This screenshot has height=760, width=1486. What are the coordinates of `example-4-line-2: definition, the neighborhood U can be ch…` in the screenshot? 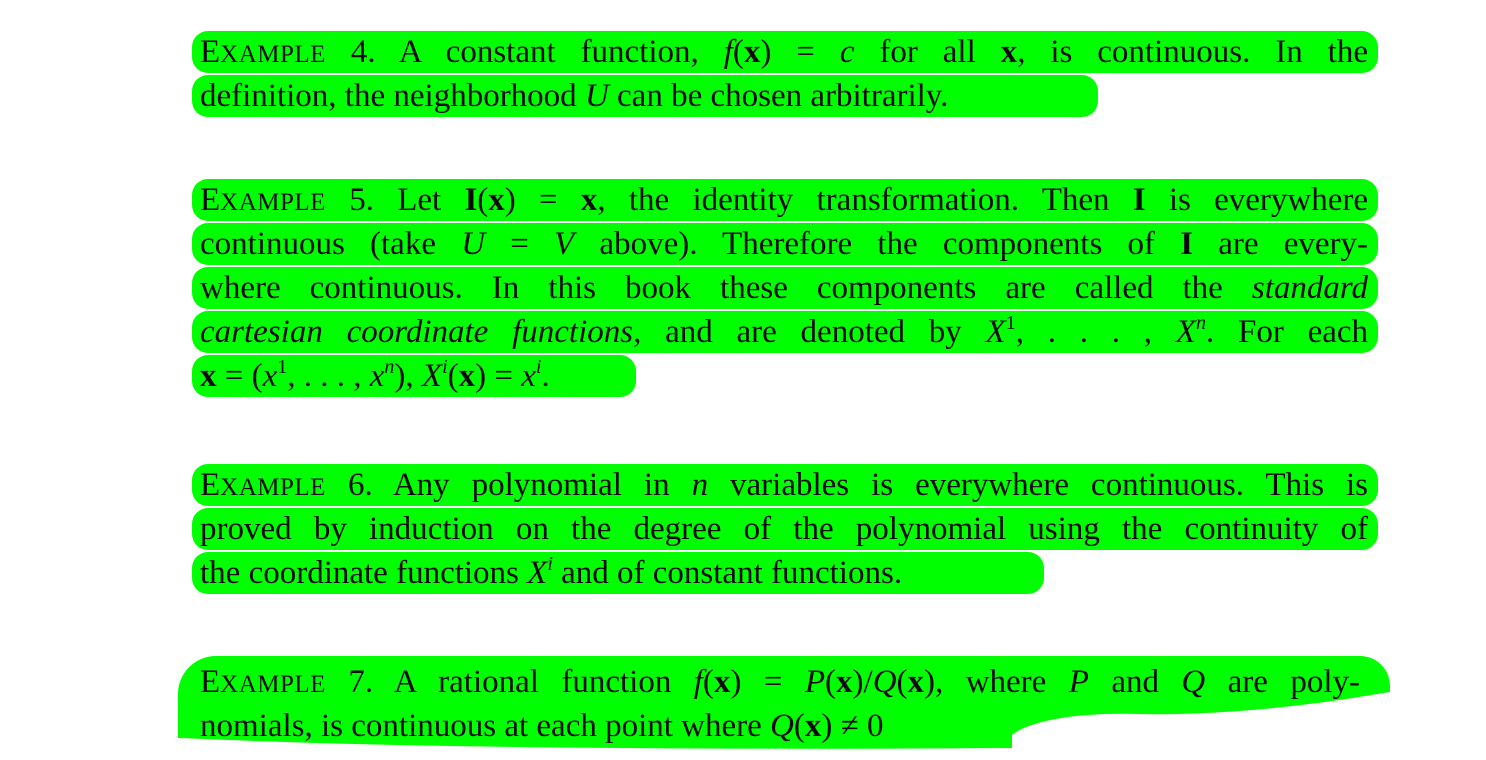 It's located at (785, 96).